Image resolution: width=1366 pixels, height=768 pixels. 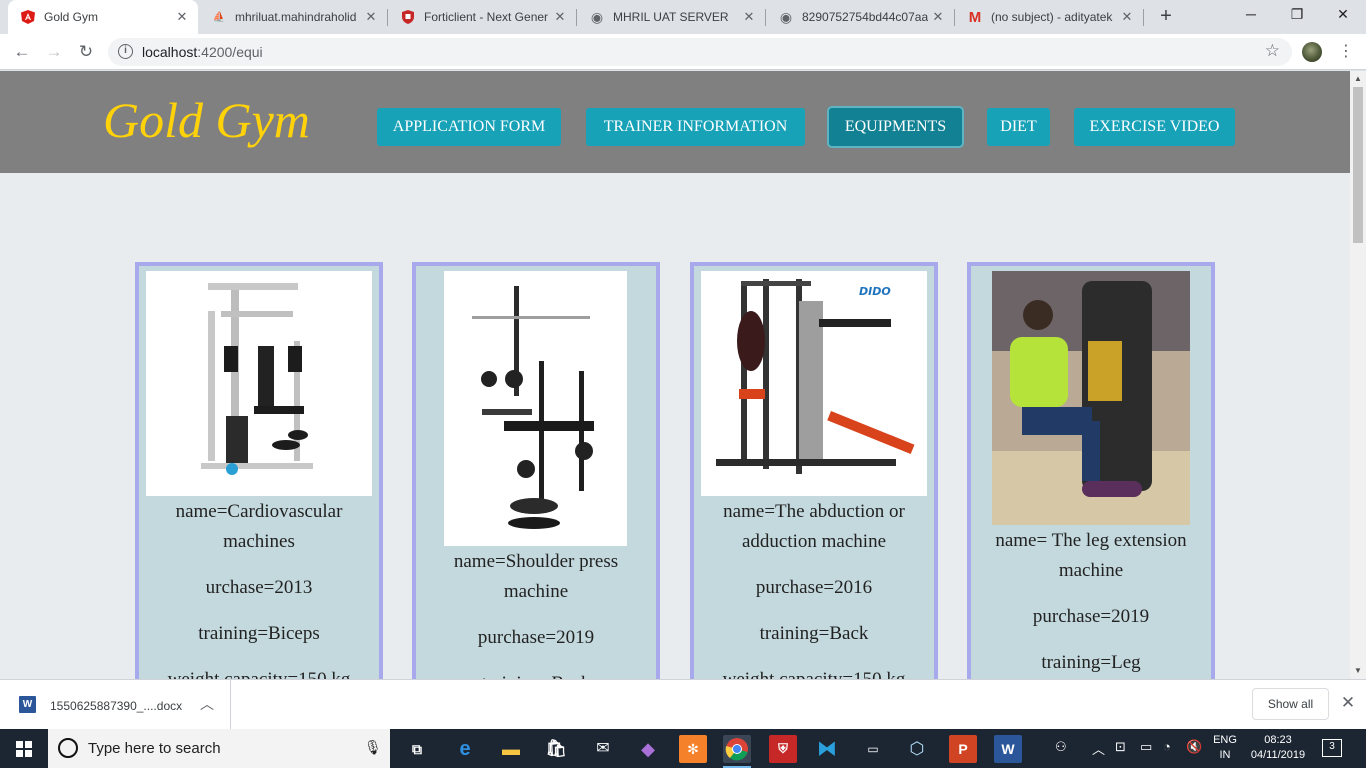 What do you see at coordinates (206, 120) in the screenshot?
I see `site-logo: Gold Gym` at bounding box center [206, 120].